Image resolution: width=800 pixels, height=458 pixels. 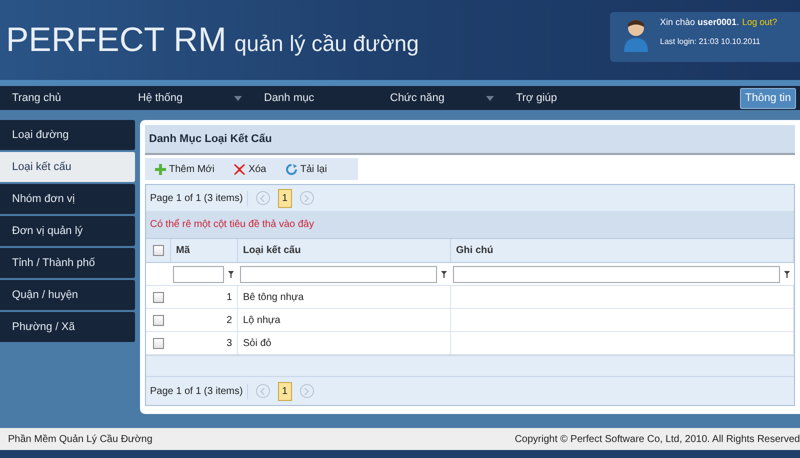 I want to click on sidebar-item: Tỉnh / Thành phố, so click(x=67, y=263).